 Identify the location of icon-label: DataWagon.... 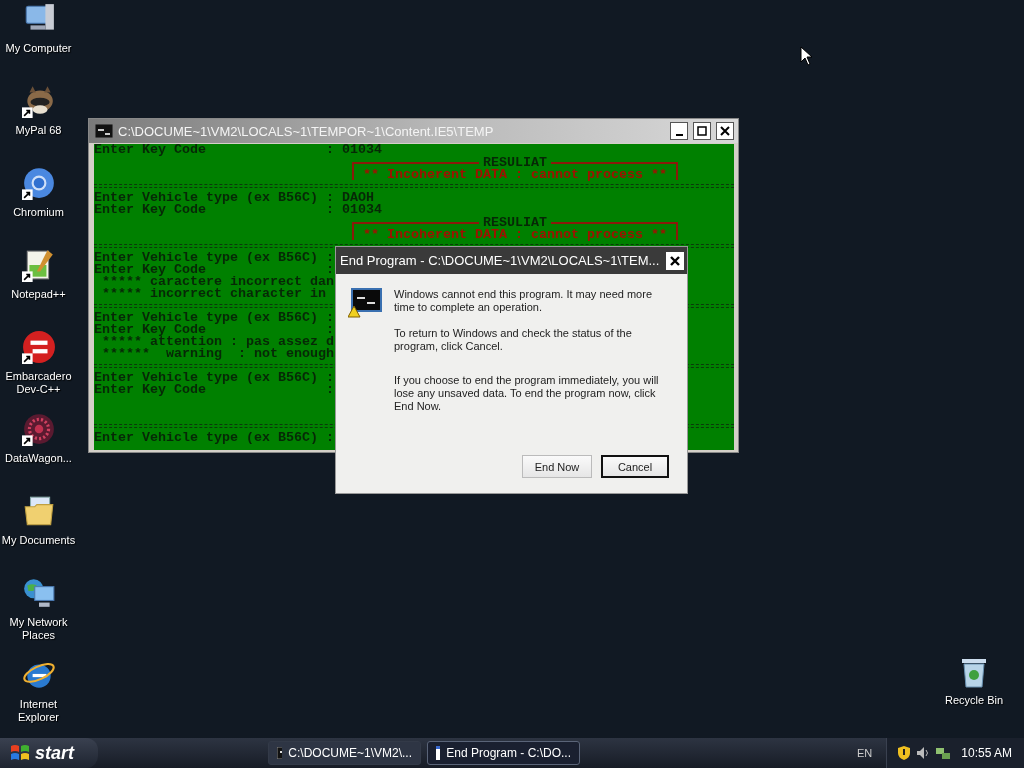
(38, 458).